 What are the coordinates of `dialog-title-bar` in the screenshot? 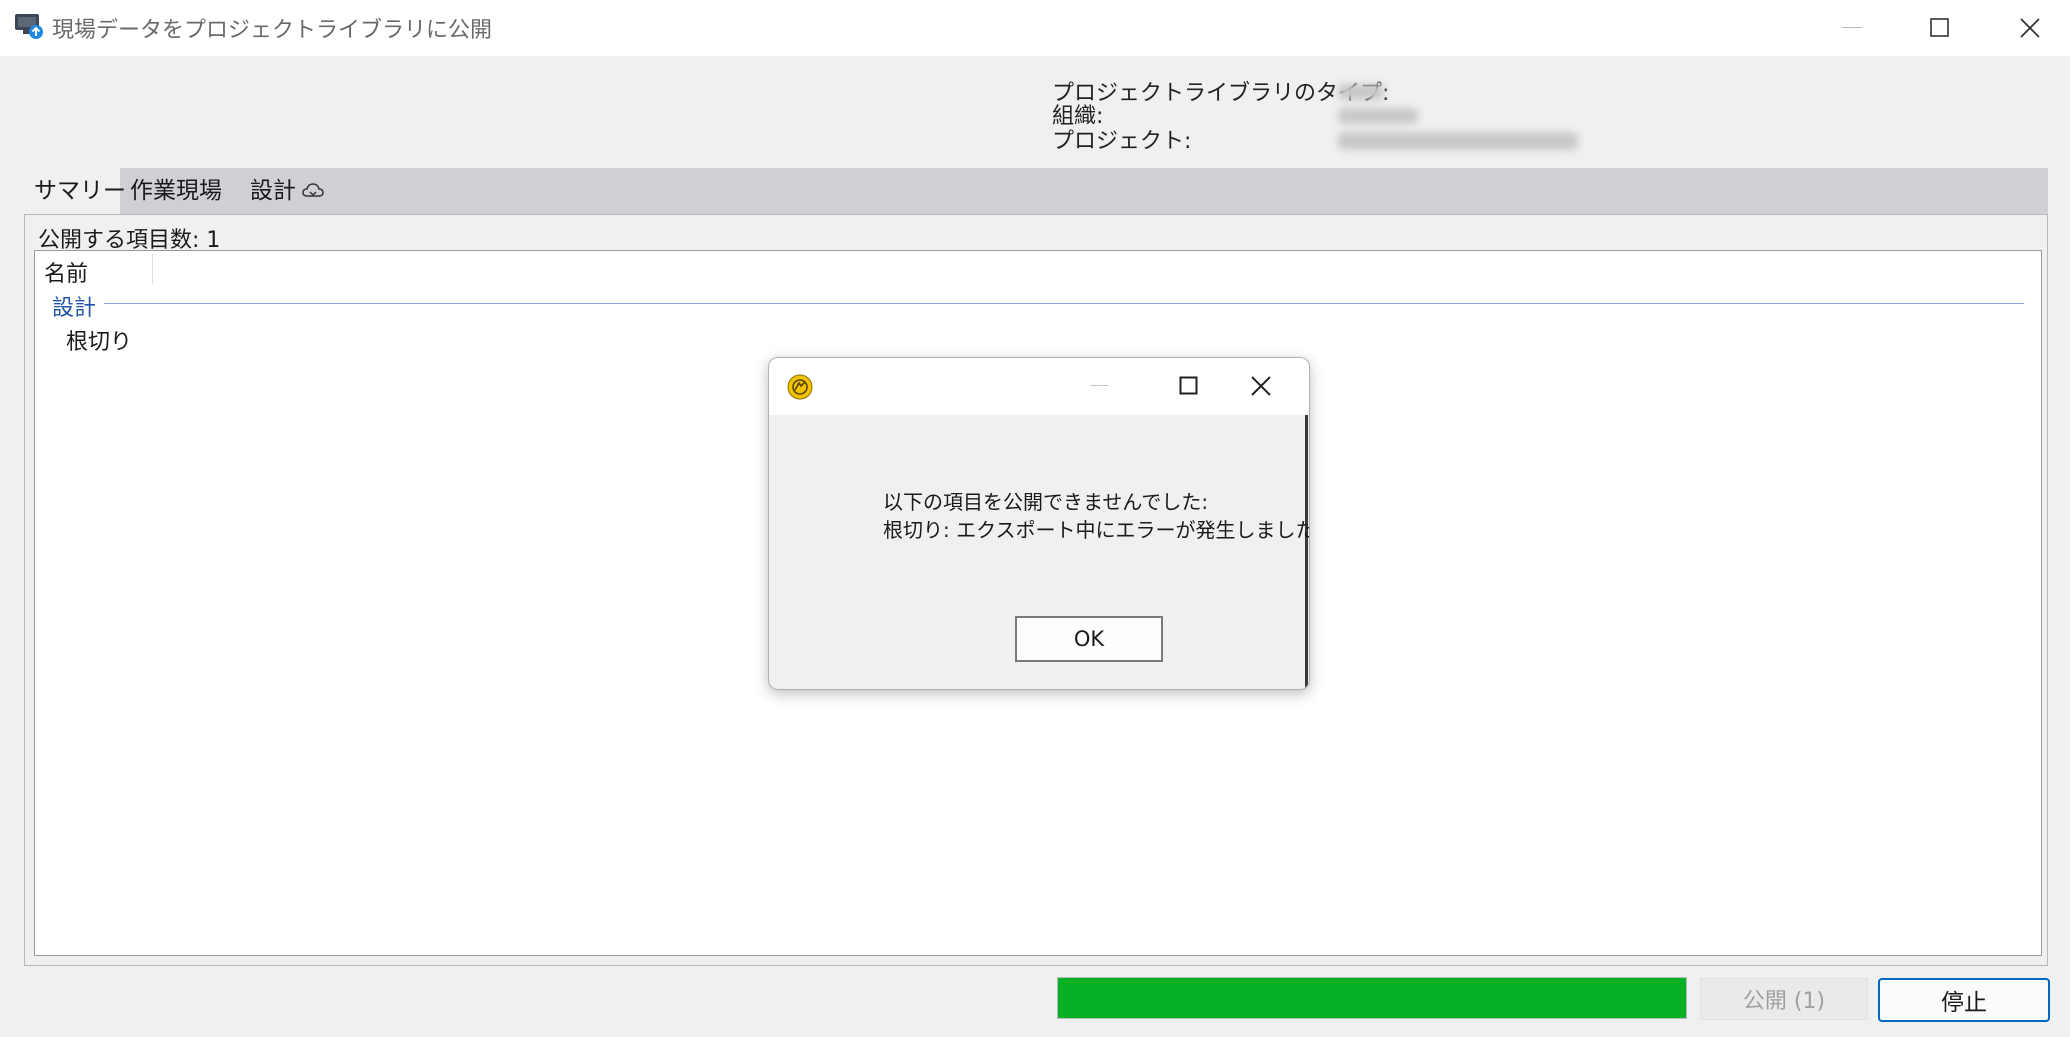 It's located at (1039, 386).